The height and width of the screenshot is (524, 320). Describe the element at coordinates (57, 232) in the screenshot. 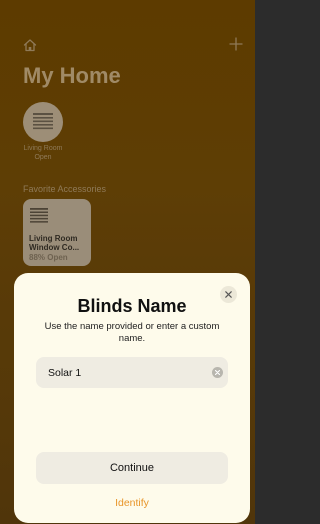

I see `accessory-tile-window-covering: Living Room Window Co... 88% Open` at that location.